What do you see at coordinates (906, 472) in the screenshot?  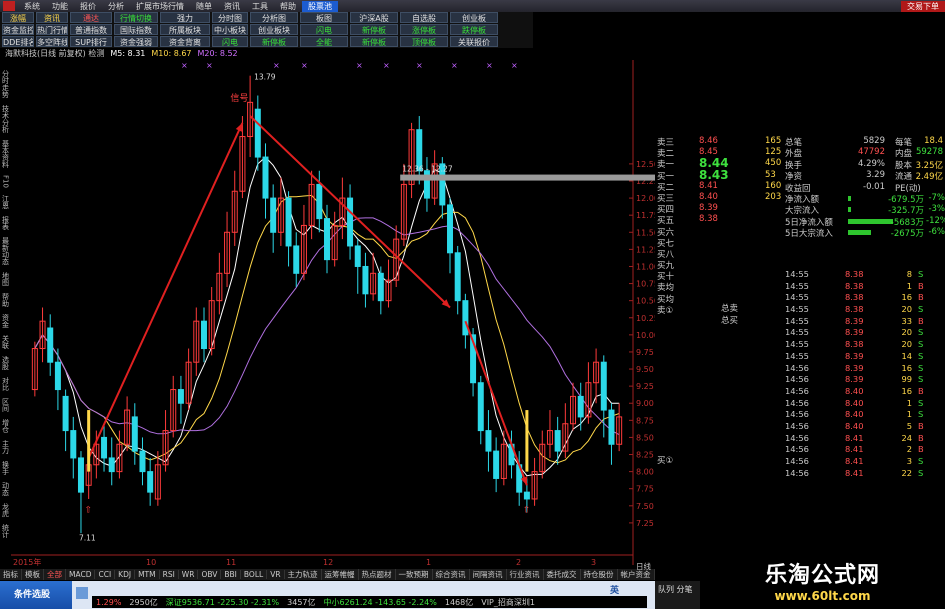 I see `tick-volume: 22` at bounding box center [906, 472].